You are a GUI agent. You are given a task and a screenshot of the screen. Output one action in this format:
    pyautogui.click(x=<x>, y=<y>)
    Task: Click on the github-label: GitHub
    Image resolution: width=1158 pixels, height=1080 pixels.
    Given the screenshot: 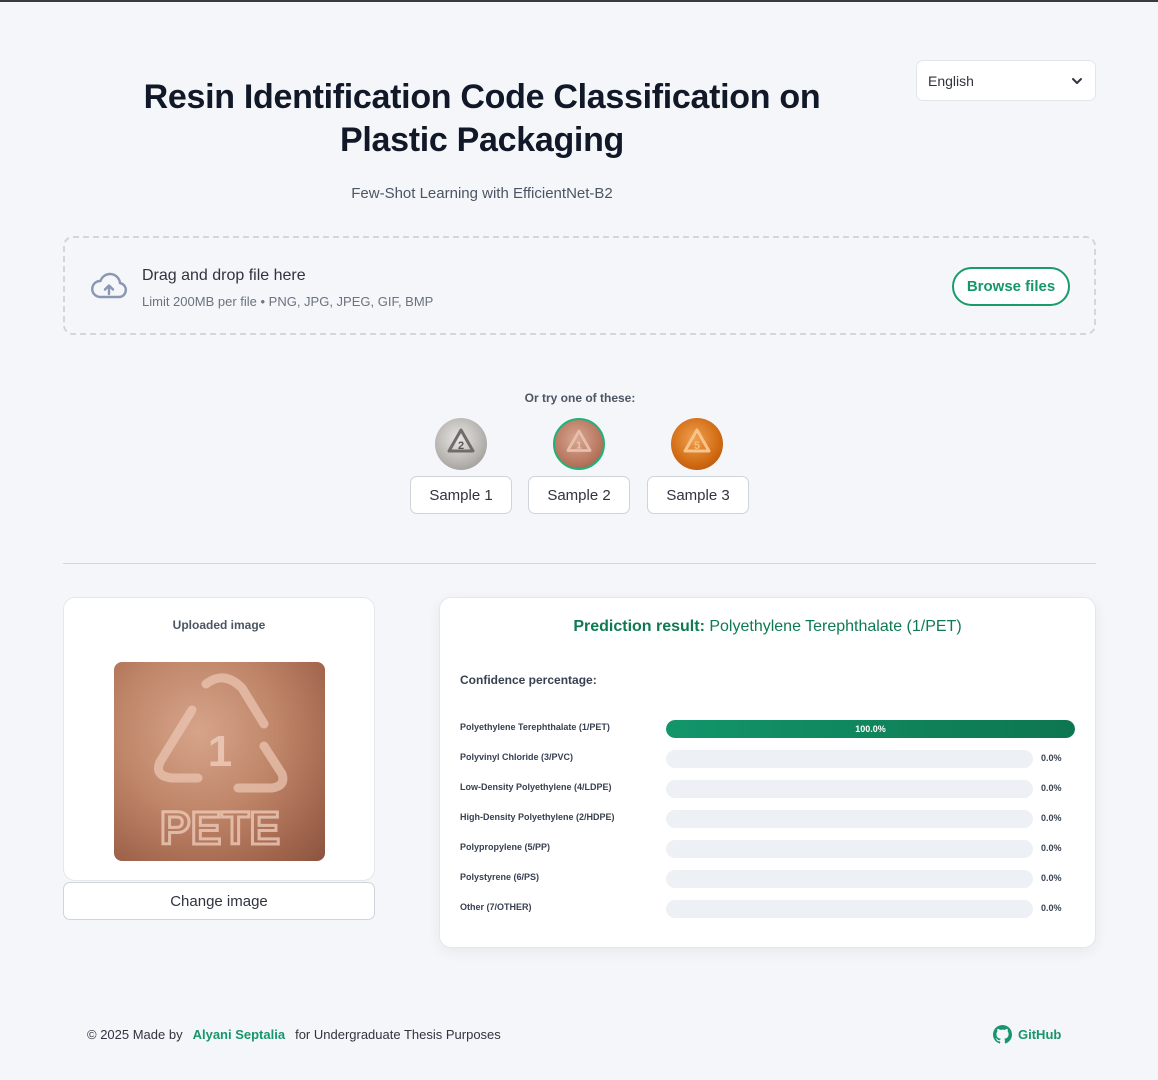 What is the action you would take?
    pyautogui.click(x=1040, y=1034)
    